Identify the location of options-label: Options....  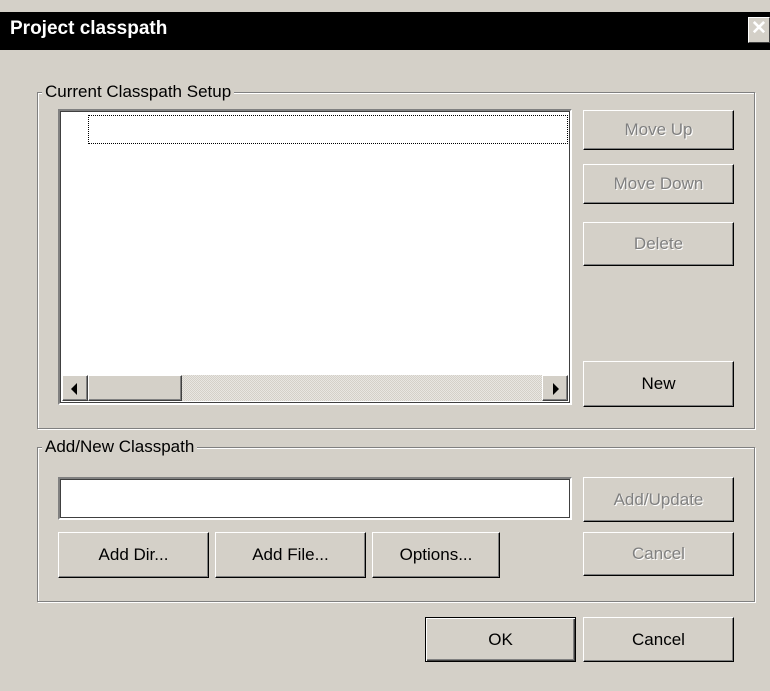
(436, 554).